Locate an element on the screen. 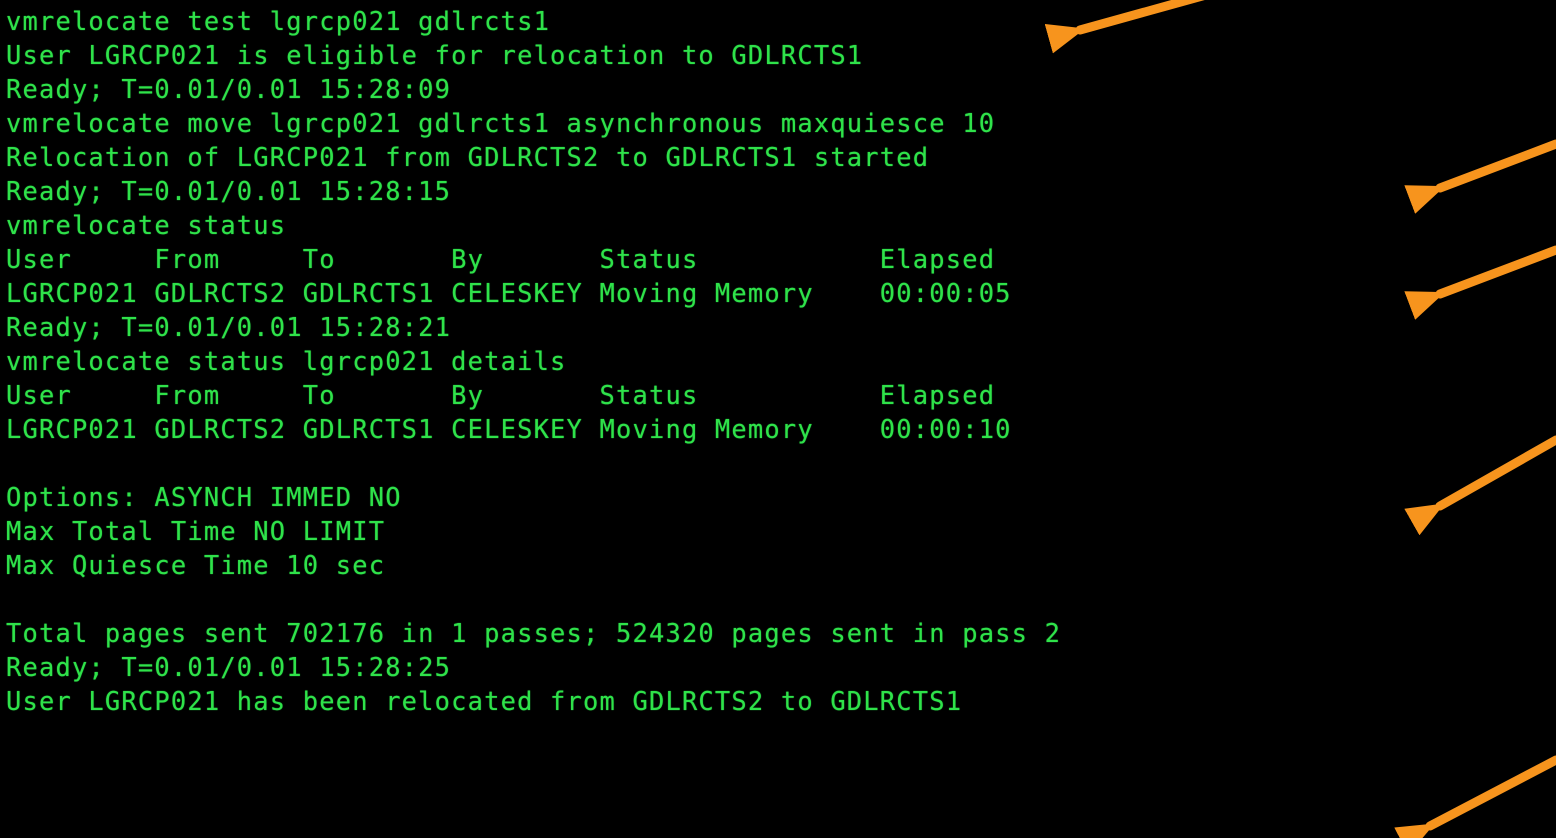  terminal-line: vmrelocate test lgrcp021 gdlrcts1 is located at coordinates (278, 21).